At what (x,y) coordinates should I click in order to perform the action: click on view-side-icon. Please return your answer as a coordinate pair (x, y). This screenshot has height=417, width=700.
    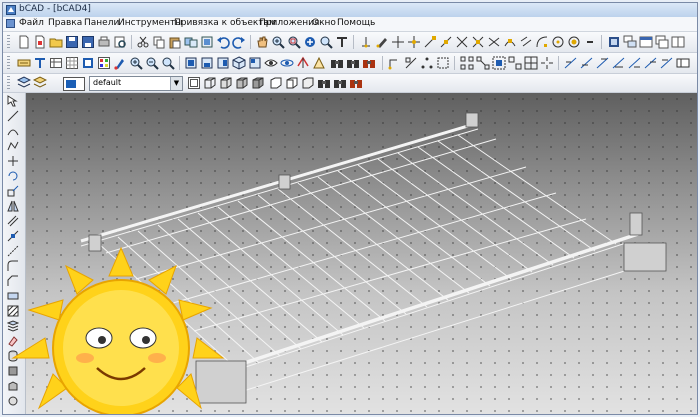
    Looking at the image, I should click on (223, 63).